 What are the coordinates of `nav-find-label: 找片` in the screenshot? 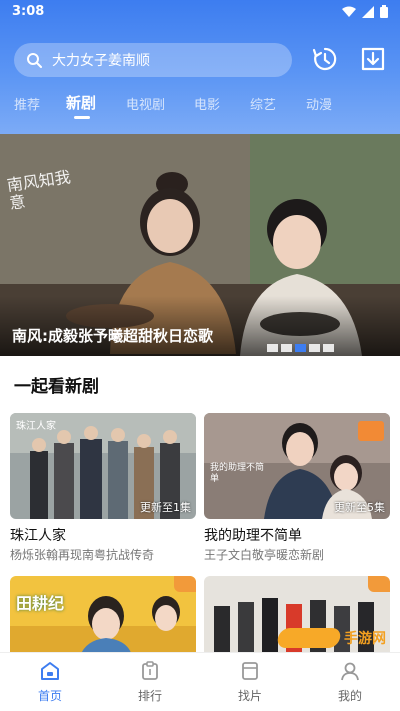 It's located at (249, 696).